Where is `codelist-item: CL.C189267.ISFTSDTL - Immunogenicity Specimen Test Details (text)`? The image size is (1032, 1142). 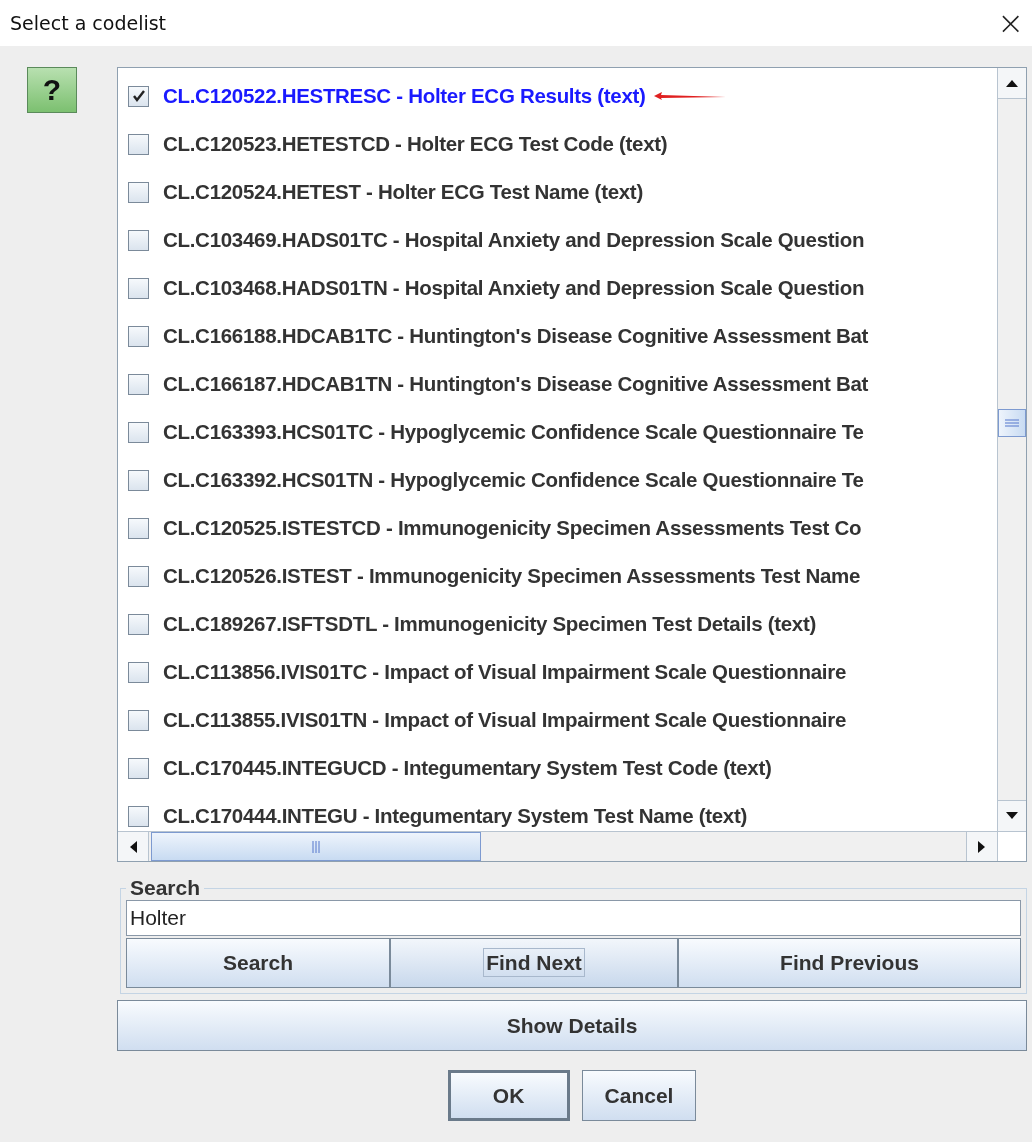 codelist-item: CL.C189267.ISFTSDTL - Immunogenicity Specimen Test Details (text) is located at coordinates (489, 624).